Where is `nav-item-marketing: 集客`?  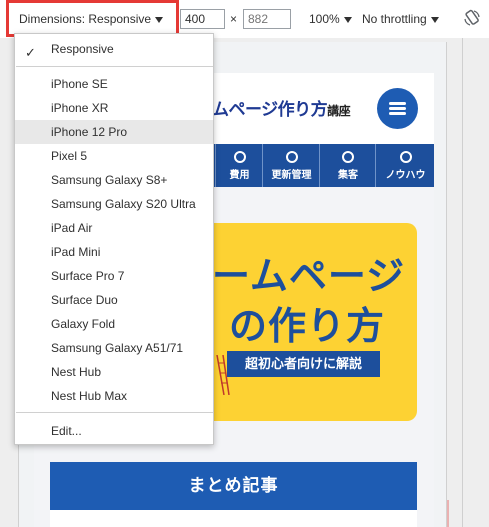
nav-item-marketing: 集客 is located at coordinates (347, 165).